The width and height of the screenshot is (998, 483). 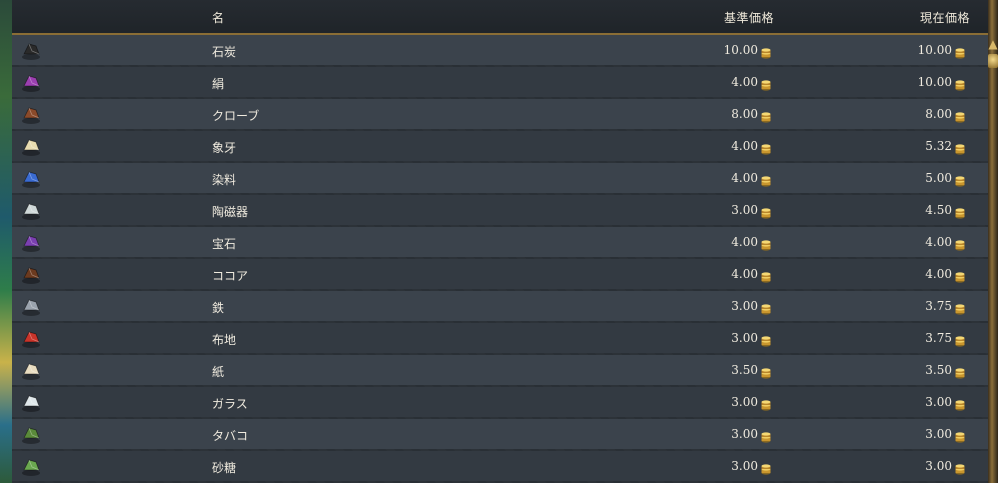 I want to click on good-name: 陶磁器, so click(x=230, y=212).